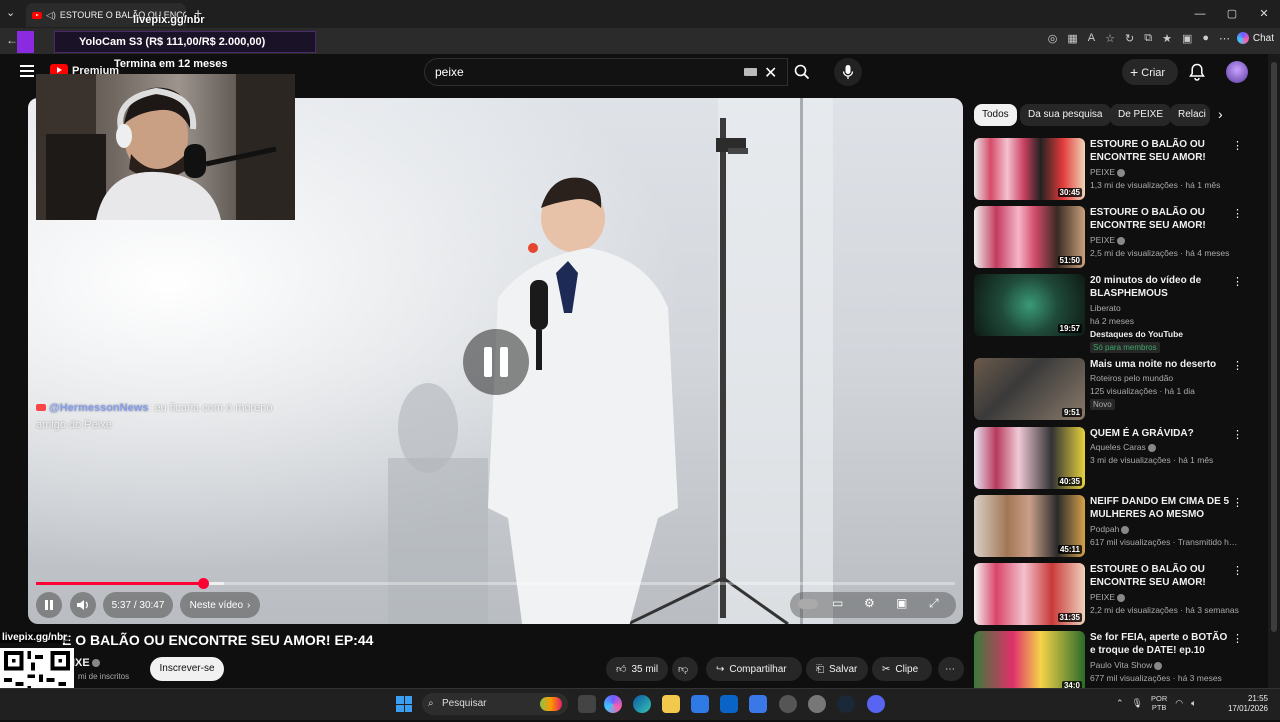 This screenshot has height=722, width=1280. I want to click on channel-name: Aqueles Caras, so click(1123, 447).